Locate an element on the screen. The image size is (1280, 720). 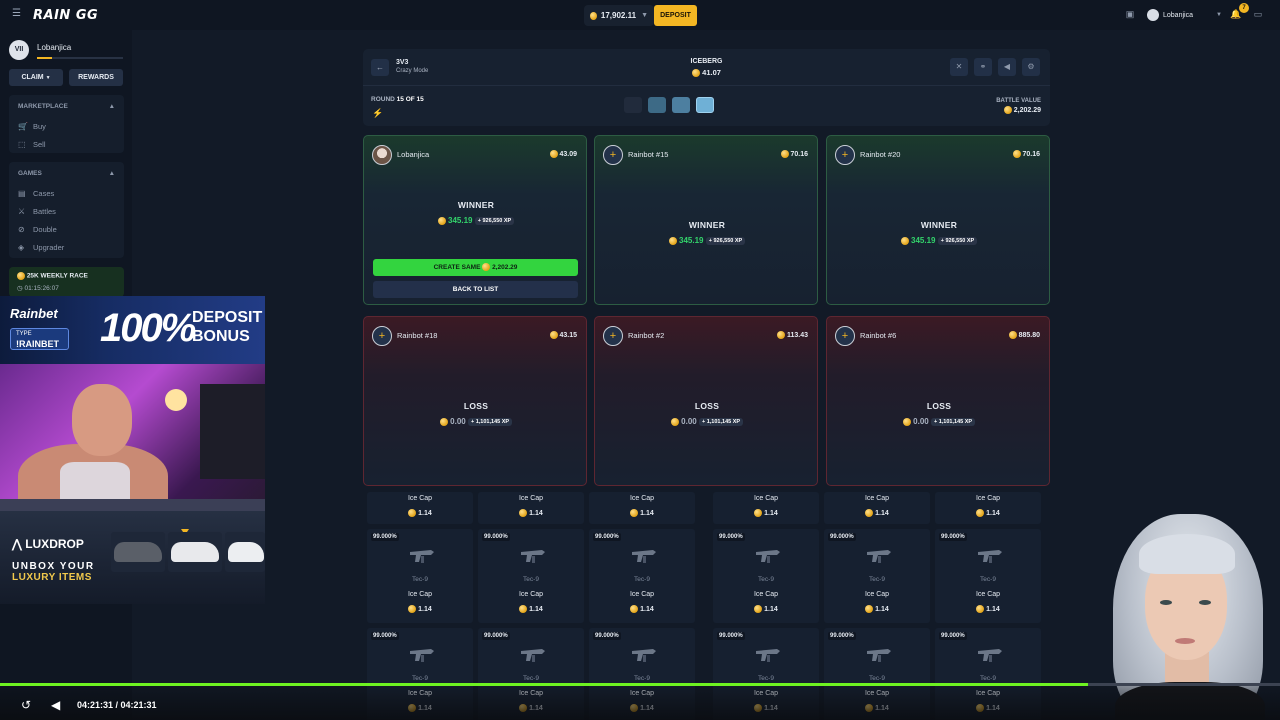
item-name: Ice Cap is located at coordinates (988, 498).